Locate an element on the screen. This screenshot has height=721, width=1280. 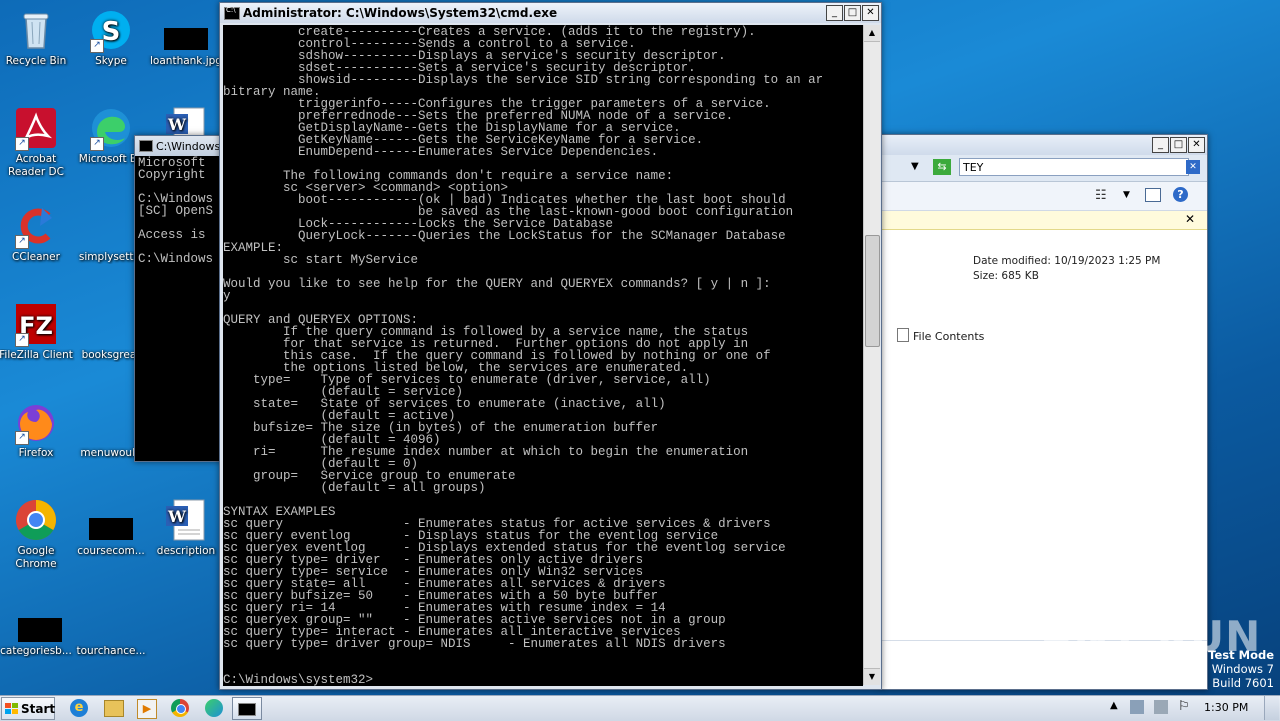
scroll-thumb is located at coordinates (872, 291).